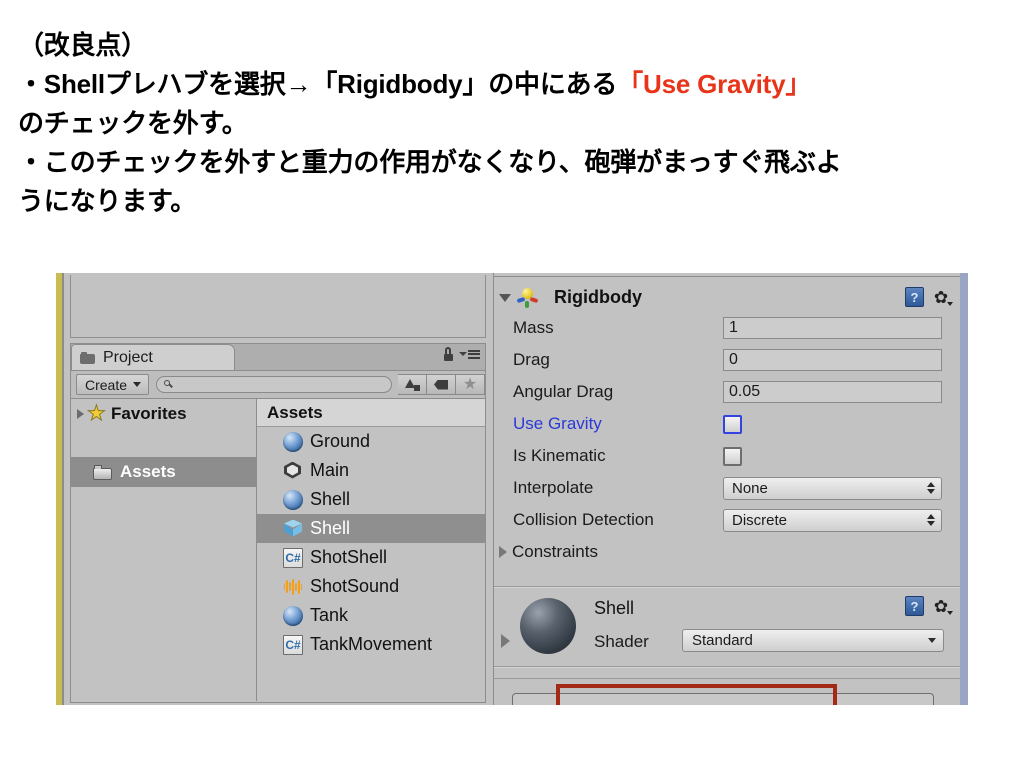  Describe the element at coordinates (727, 667) in the screenshot. I see `component-separator` at that location.